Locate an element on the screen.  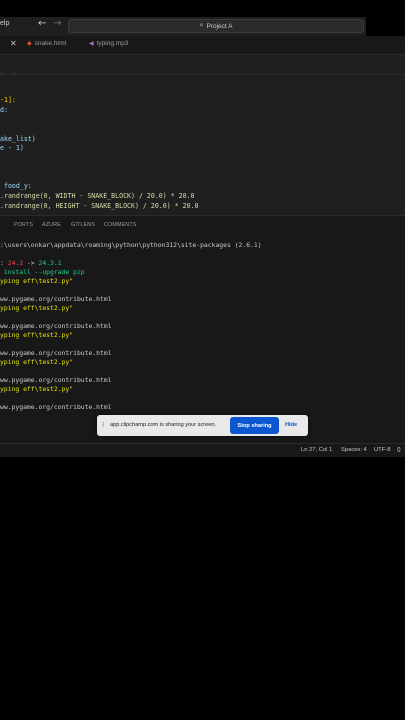
forward-arrow-icon: → is located at coordinates (57, 23).